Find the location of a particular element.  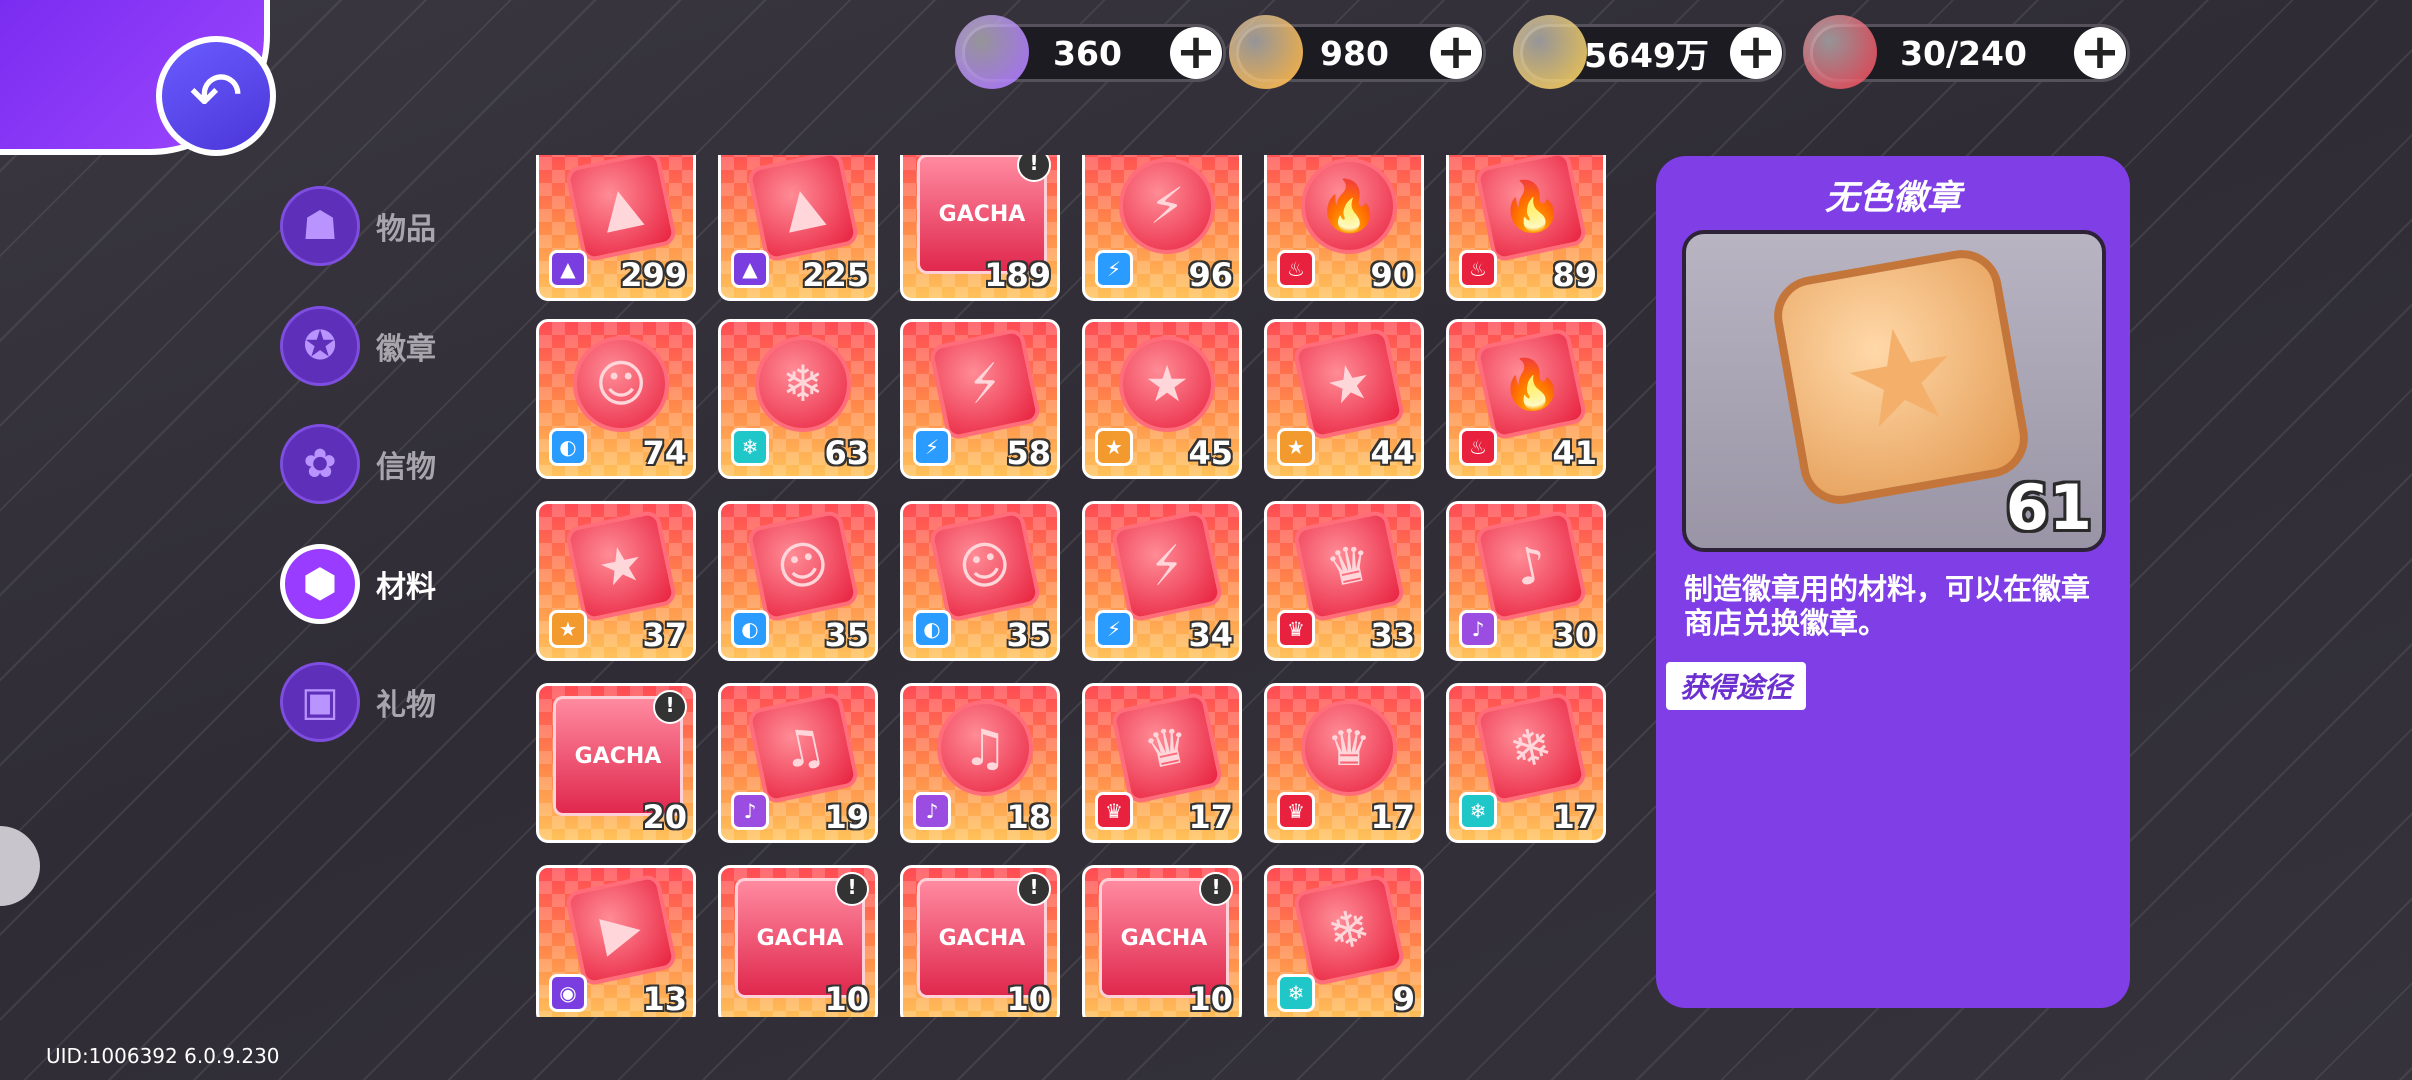

item-tile: ★ ★ 45 is located at coordinates (1162, 399).